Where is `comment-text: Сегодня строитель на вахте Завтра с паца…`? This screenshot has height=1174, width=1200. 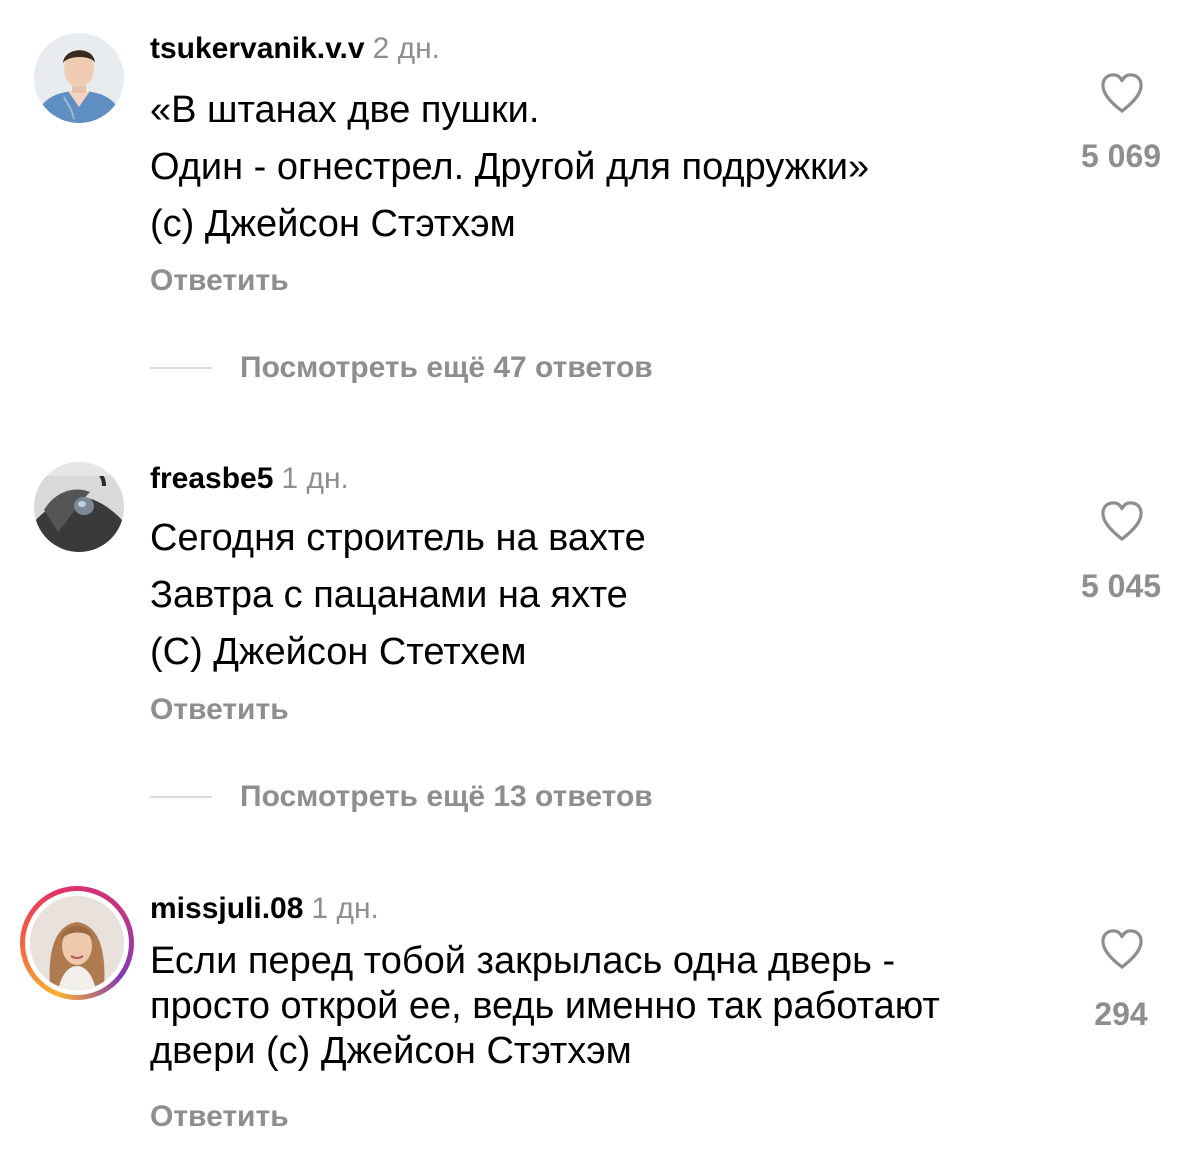 comment-text: Сегодня строитель на вахте Завтра с паца… is located at coordinates (590, 595).